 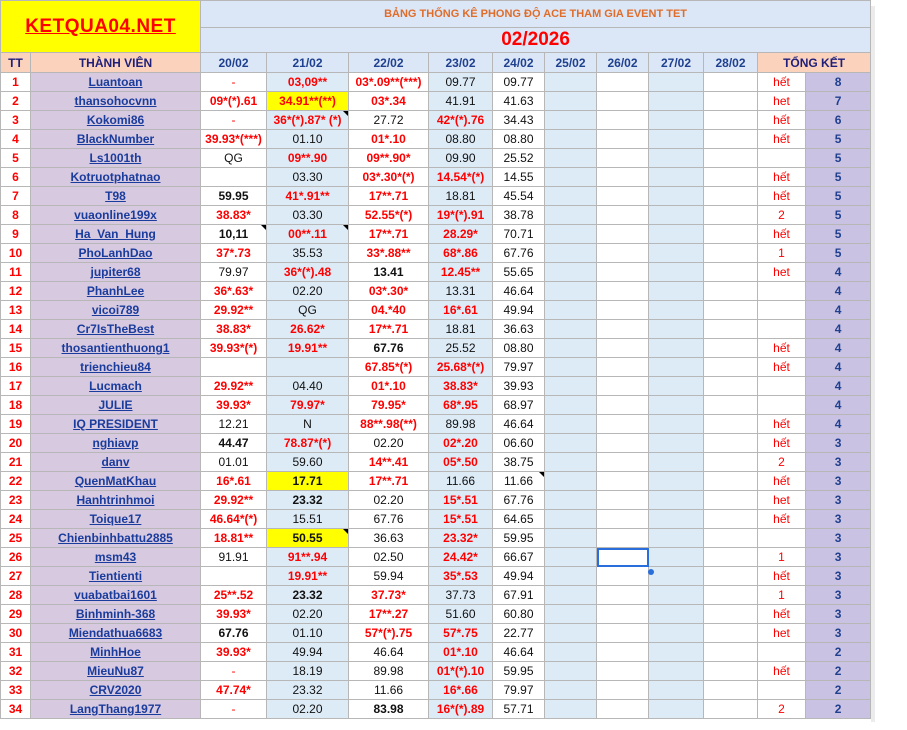 I want to click on day-result-cell: 17**.27, so click(x=389, y=614).